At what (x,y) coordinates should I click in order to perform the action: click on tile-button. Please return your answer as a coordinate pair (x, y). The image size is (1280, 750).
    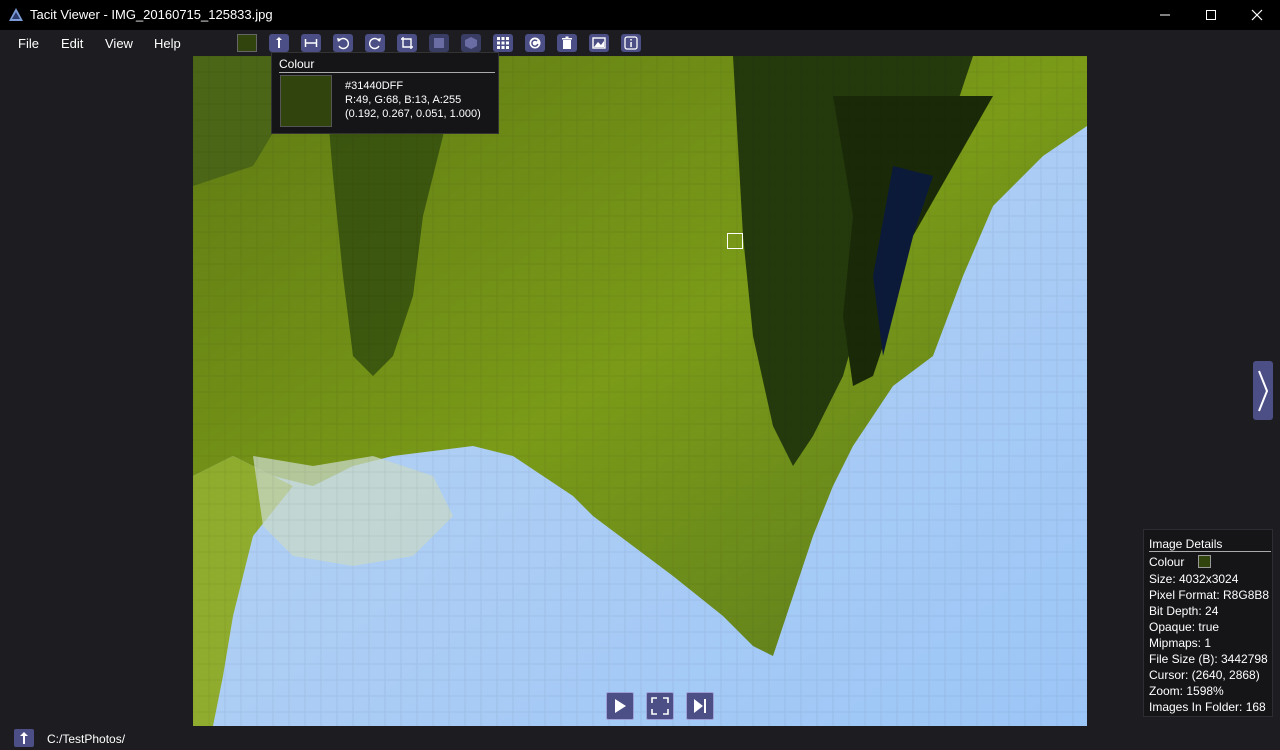
    Looking at the image, I should click on (439, 43).